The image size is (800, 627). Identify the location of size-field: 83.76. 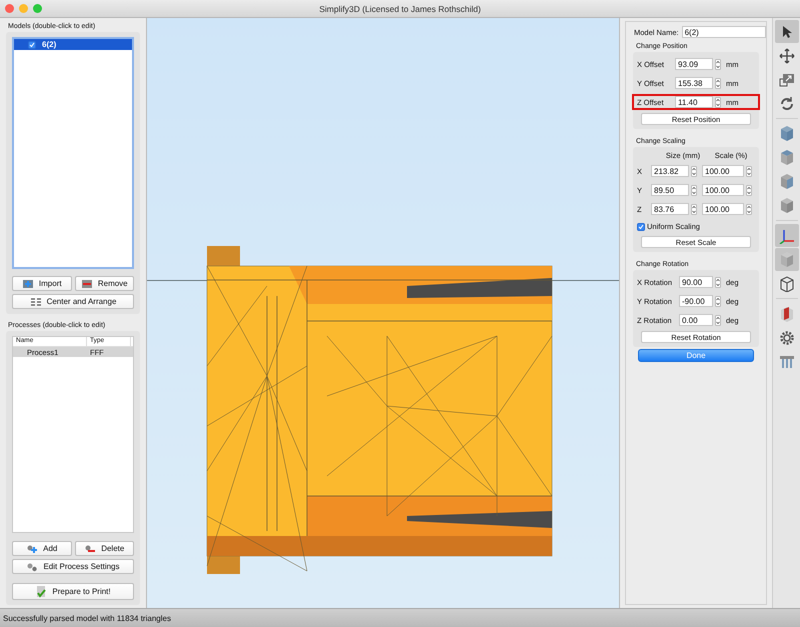
(670, 209).